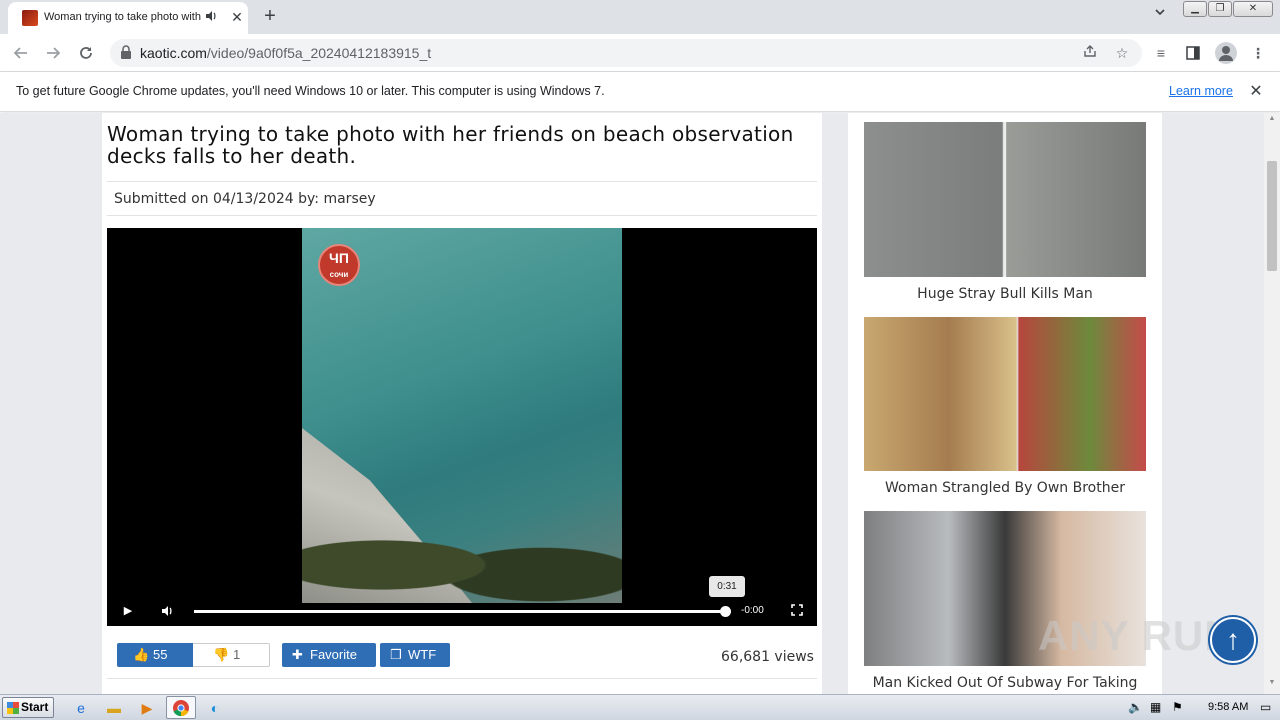 This screenshot has height=722, width=1280. Describe the element at coordinates (462, 415) in the screenshot. I see `video-frame: ЧП сочи` at that location.